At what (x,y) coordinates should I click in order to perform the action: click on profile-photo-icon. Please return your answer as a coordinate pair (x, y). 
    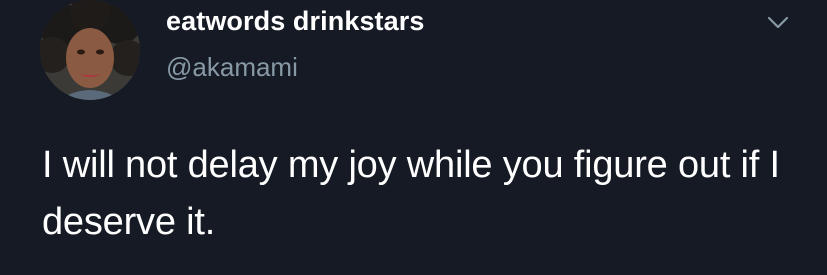
    Looking at the image, I should click on (90, 50).